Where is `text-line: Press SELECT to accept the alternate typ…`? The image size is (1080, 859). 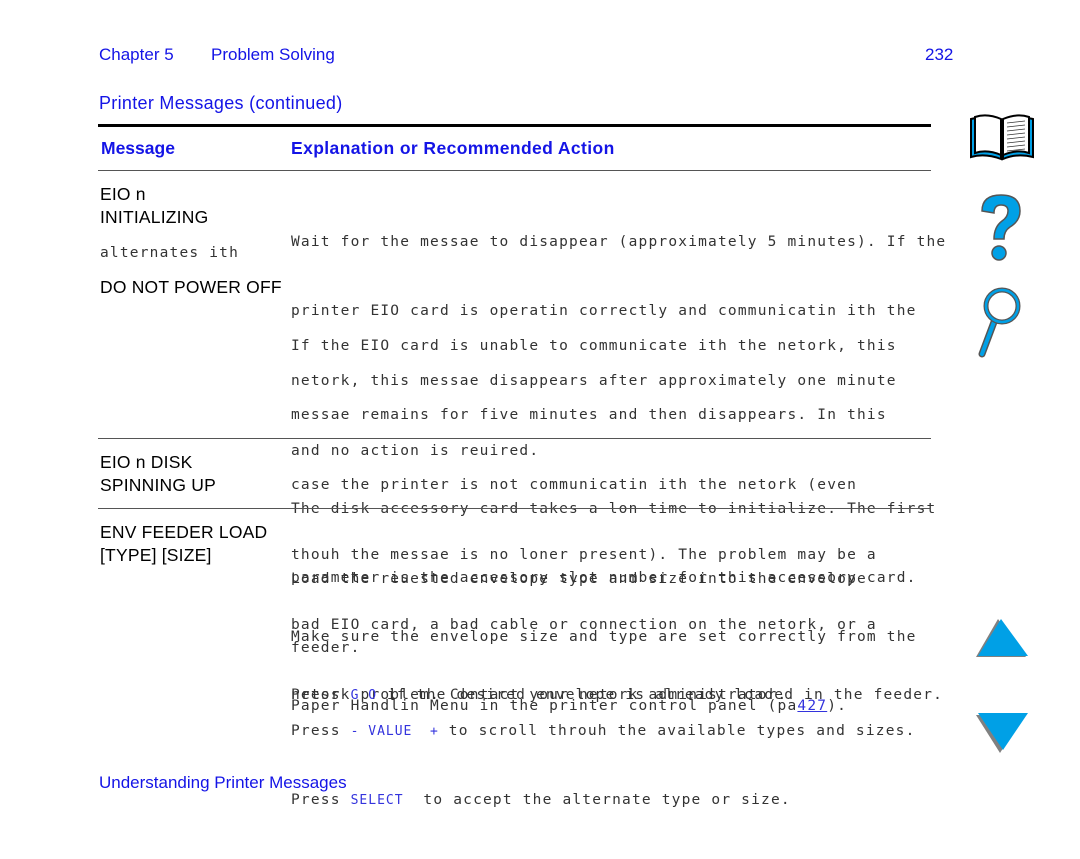
text-line: Press SELECT to accept the alternate typ… is located at coordinates (603, 800).